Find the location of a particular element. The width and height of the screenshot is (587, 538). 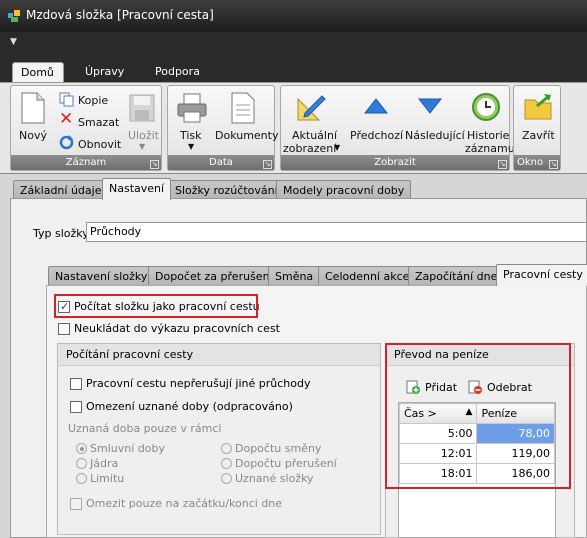

group-data: Tisk ▼ Dokumenty Data ↘ is located at coordinates (222, 128).